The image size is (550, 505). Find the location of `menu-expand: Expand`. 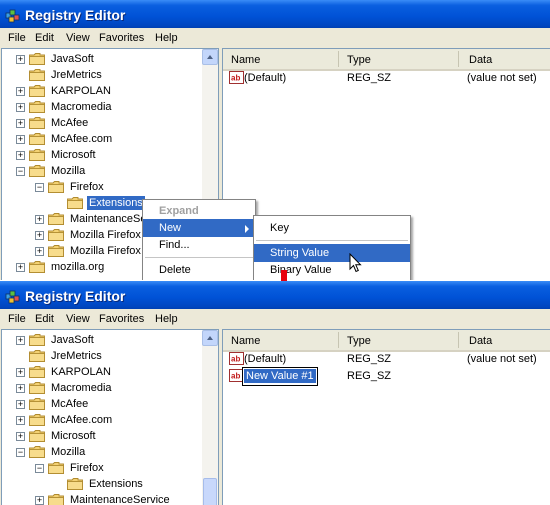

menu-expand: Expand is located at coordinates (199, 211).